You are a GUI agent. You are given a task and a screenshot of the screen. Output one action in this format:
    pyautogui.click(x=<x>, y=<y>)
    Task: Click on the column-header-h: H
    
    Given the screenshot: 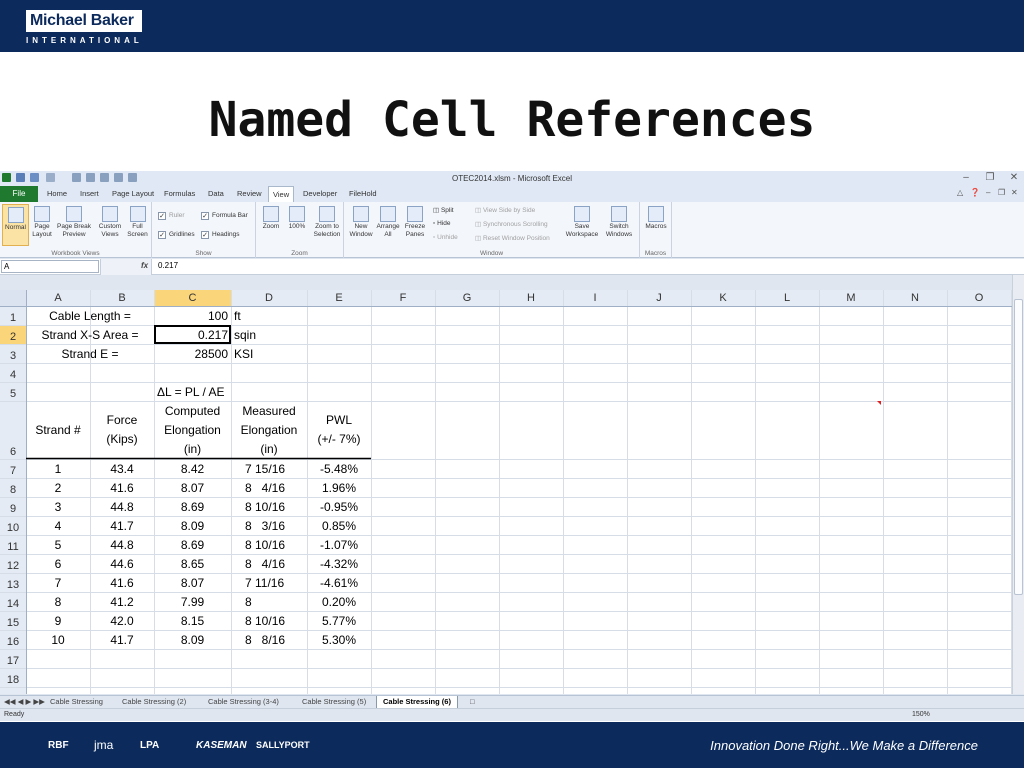 What is the action you would take?
    pyautogui.click(x=531, y=298)
    